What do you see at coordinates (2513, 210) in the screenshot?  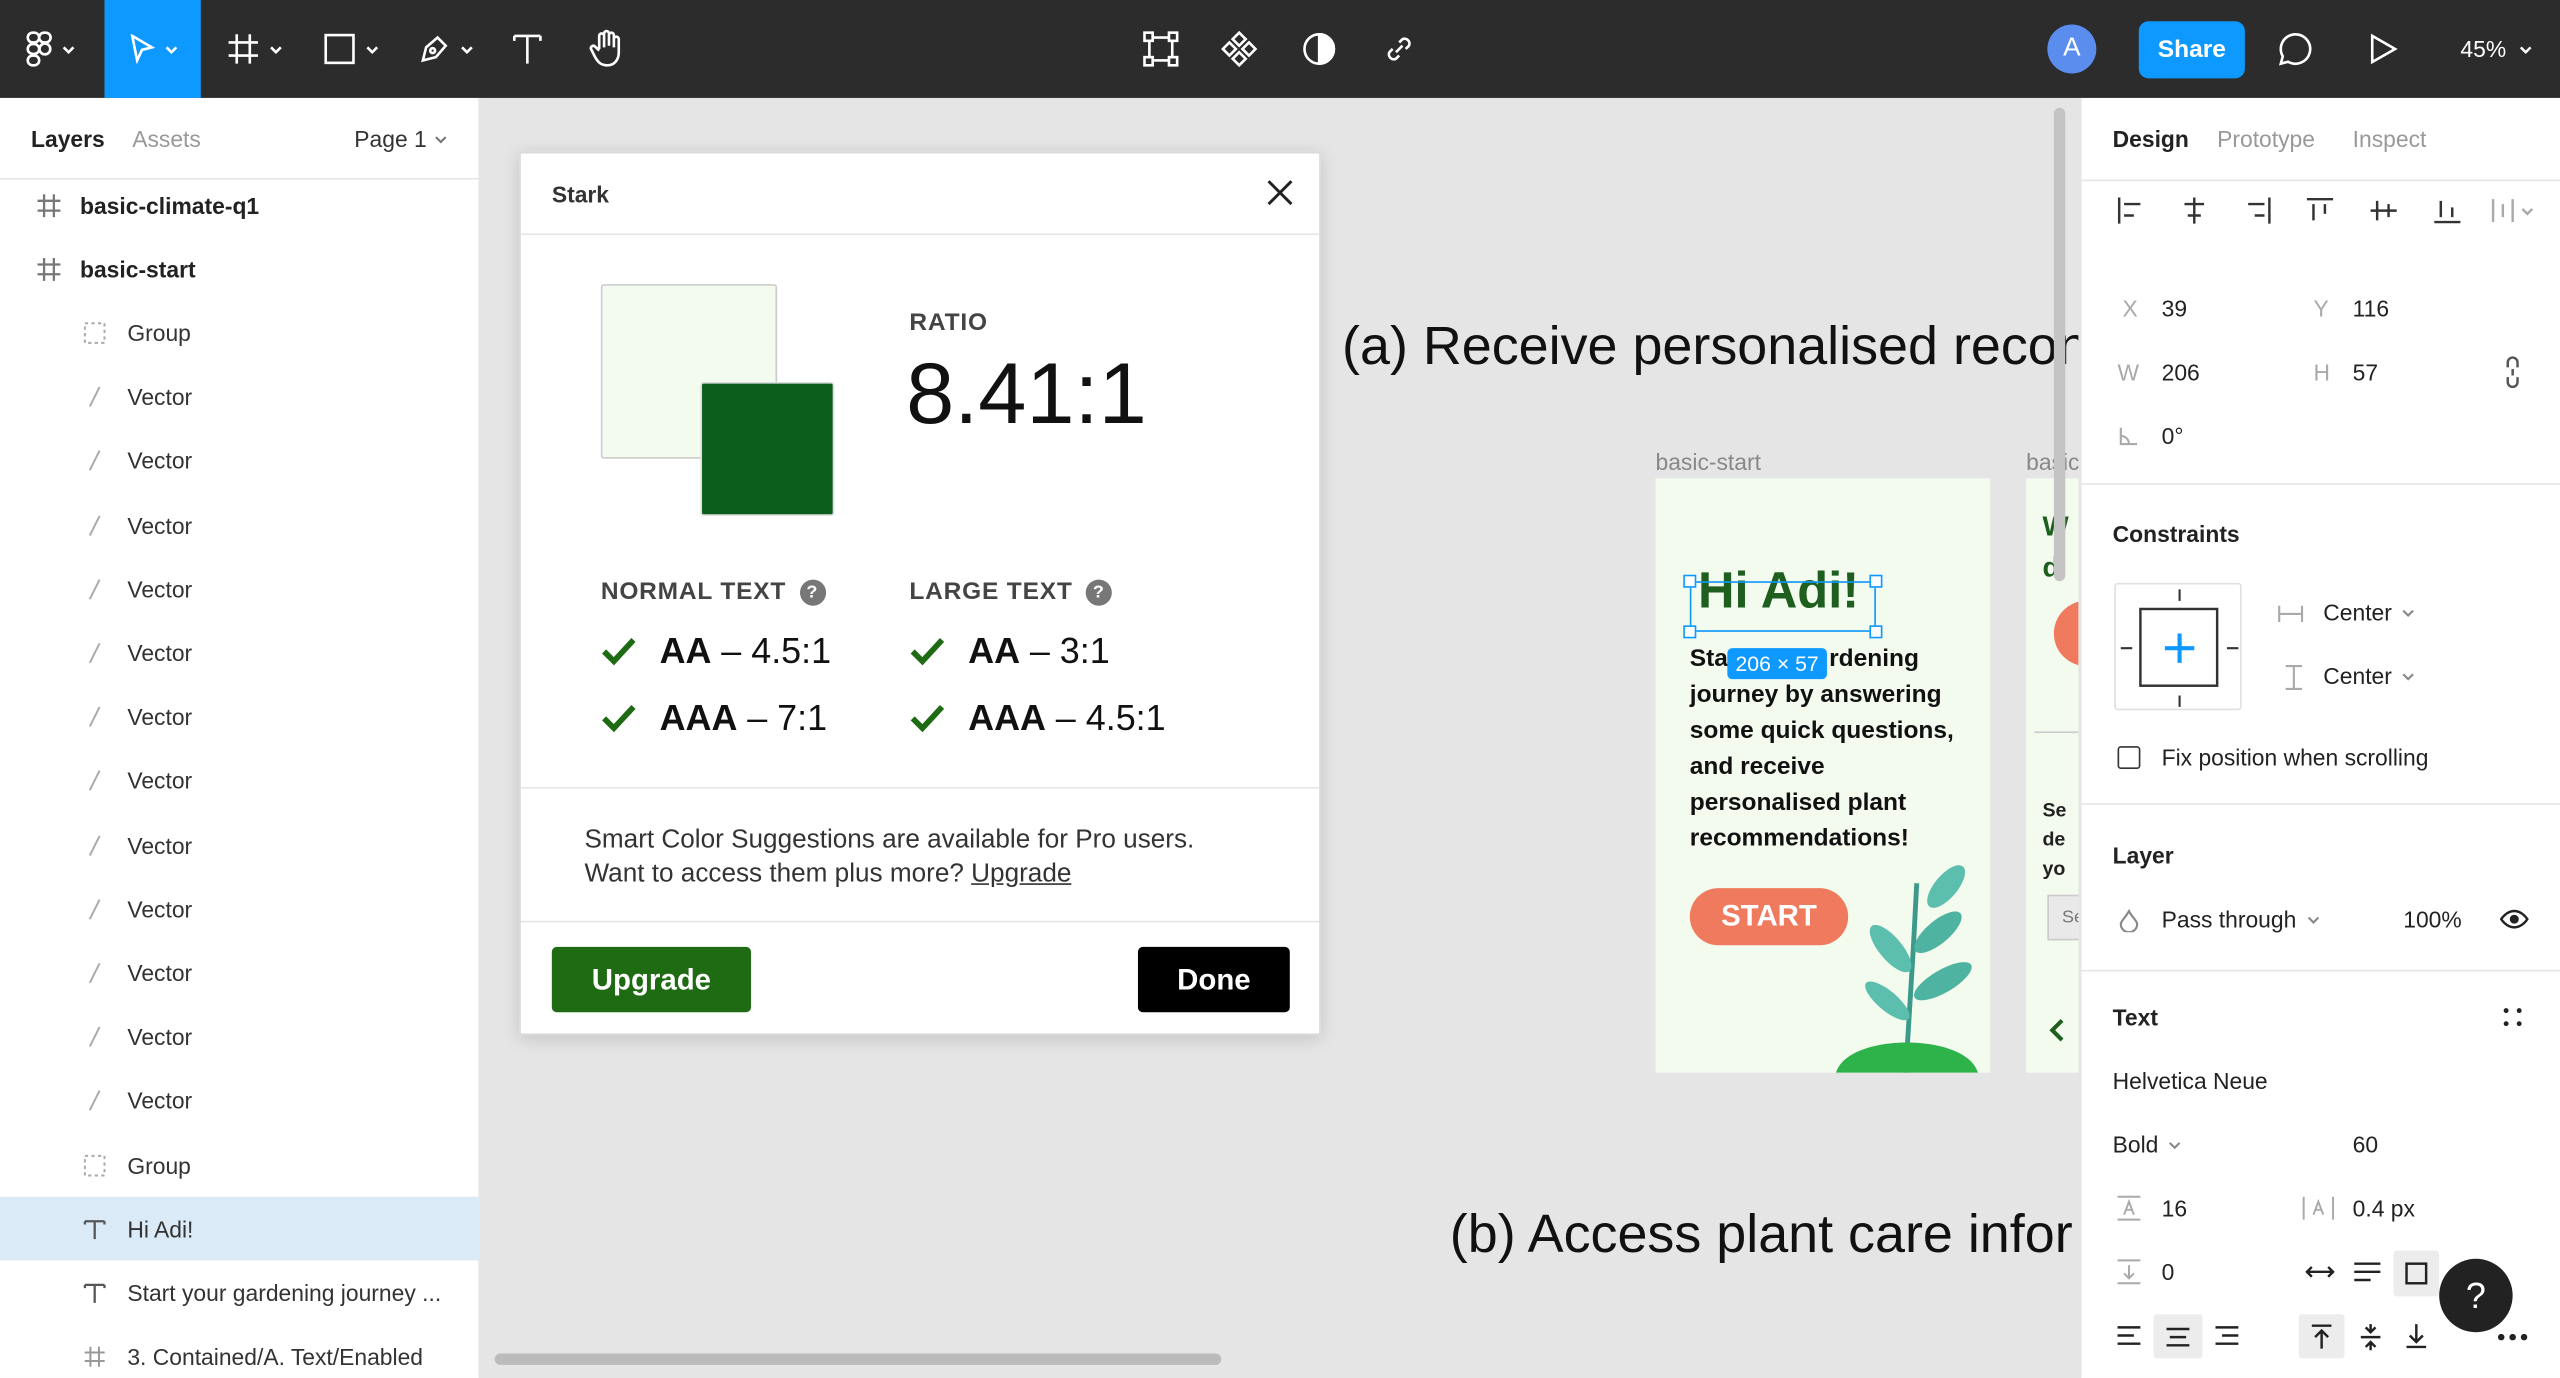 I see `distribute-icon` at bounding box center [2513, 210].